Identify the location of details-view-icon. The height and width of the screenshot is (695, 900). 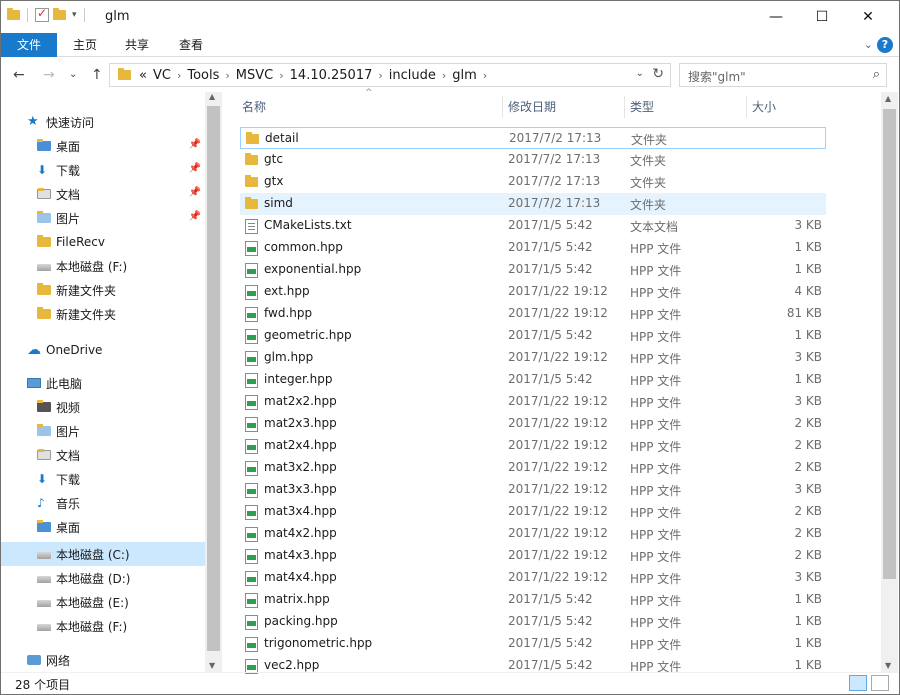
(858, 683).